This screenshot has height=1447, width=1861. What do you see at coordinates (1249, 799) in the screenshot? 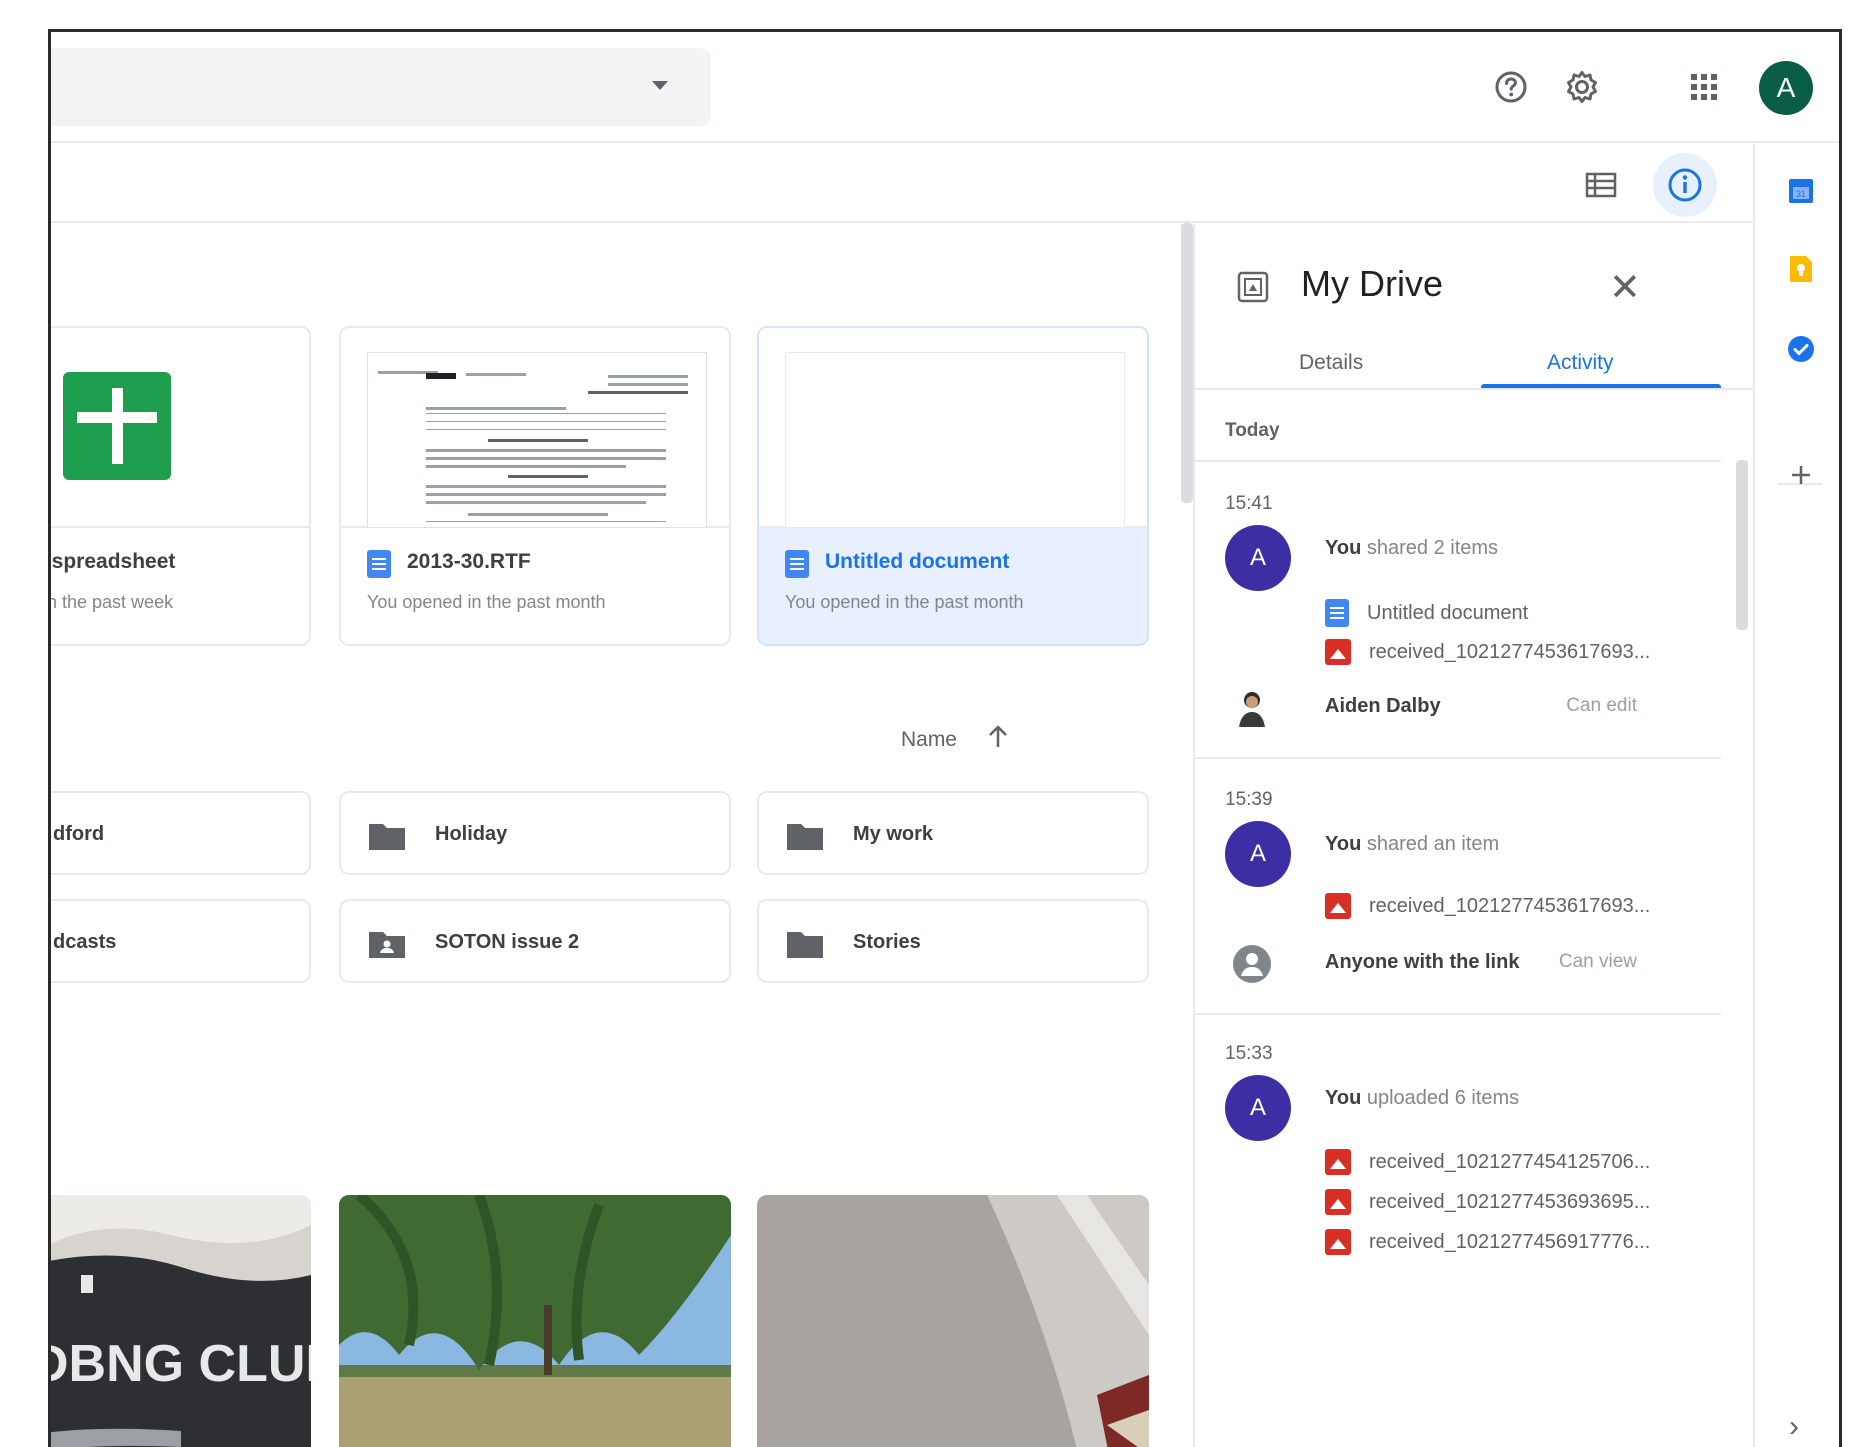
I see `activity-time: 15:39` at bounding box center [1249, 799].